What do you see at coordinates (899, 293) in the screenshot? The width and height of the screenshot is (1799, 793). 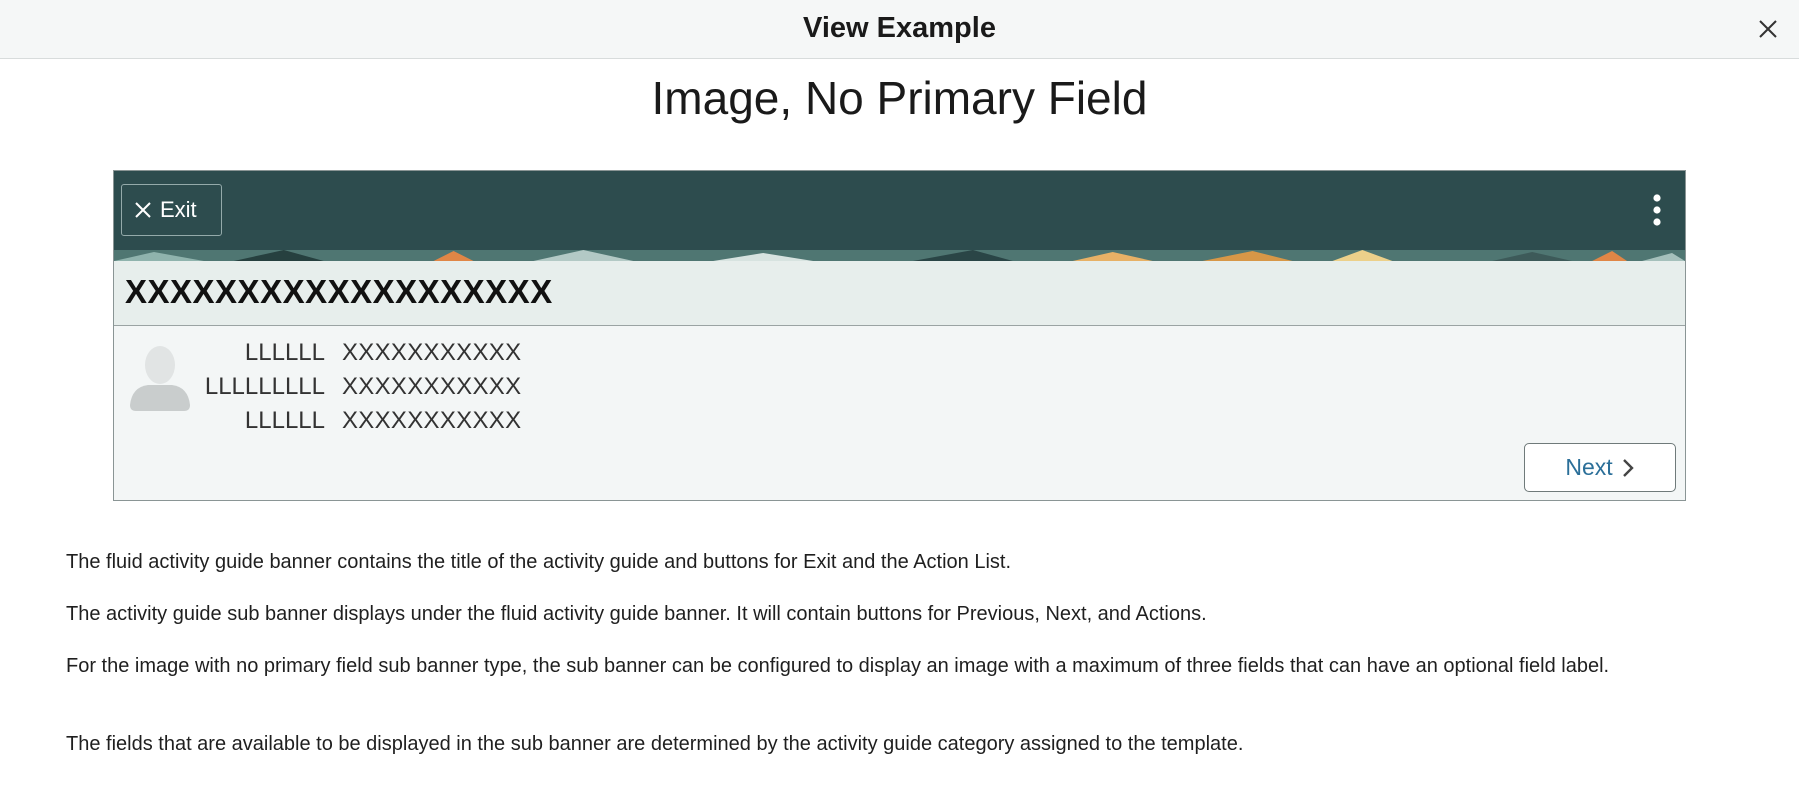 I see `sub-banner-title-bar: XXXXXXXXXXXXXXXXXXX` at bounding box center [899, 293].